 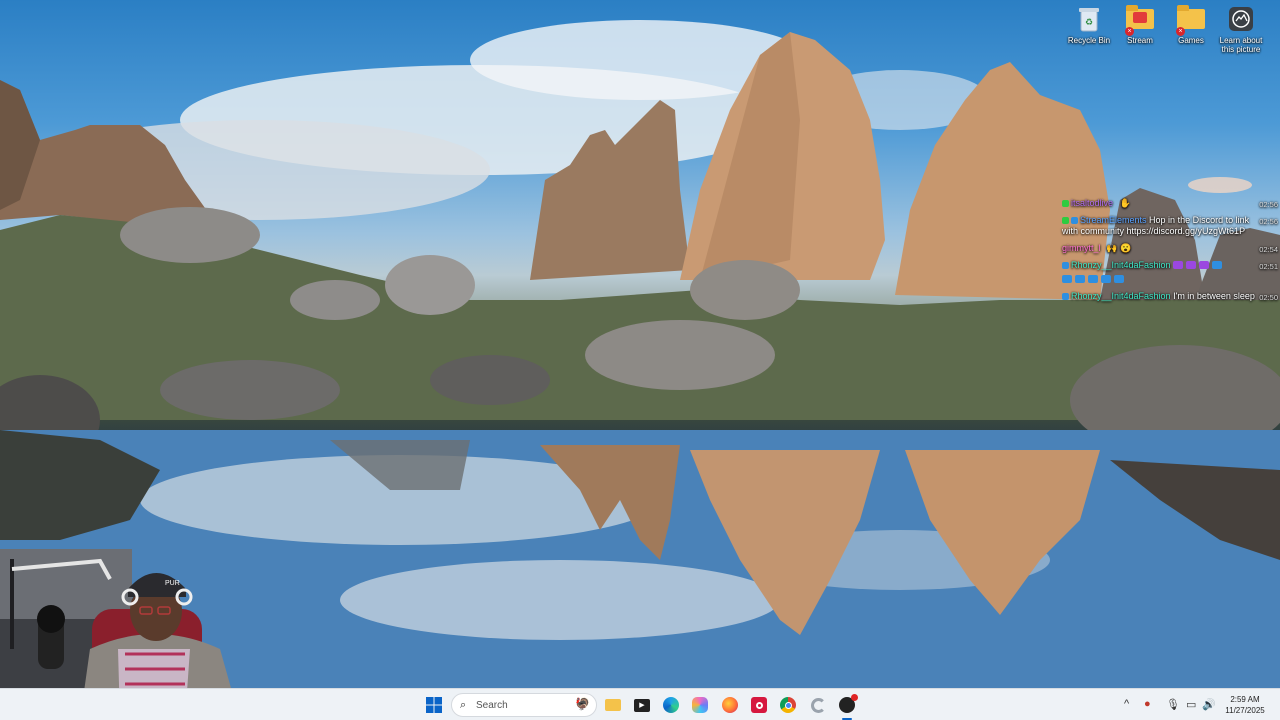 I want to click on chat-timestamp: 02:54, so click(x=1268, y=249).